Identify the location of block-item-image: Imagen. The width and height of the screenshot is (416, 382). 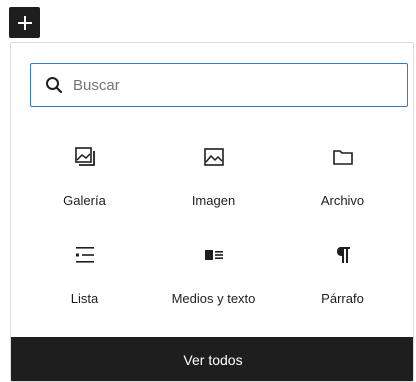
(213, 170).